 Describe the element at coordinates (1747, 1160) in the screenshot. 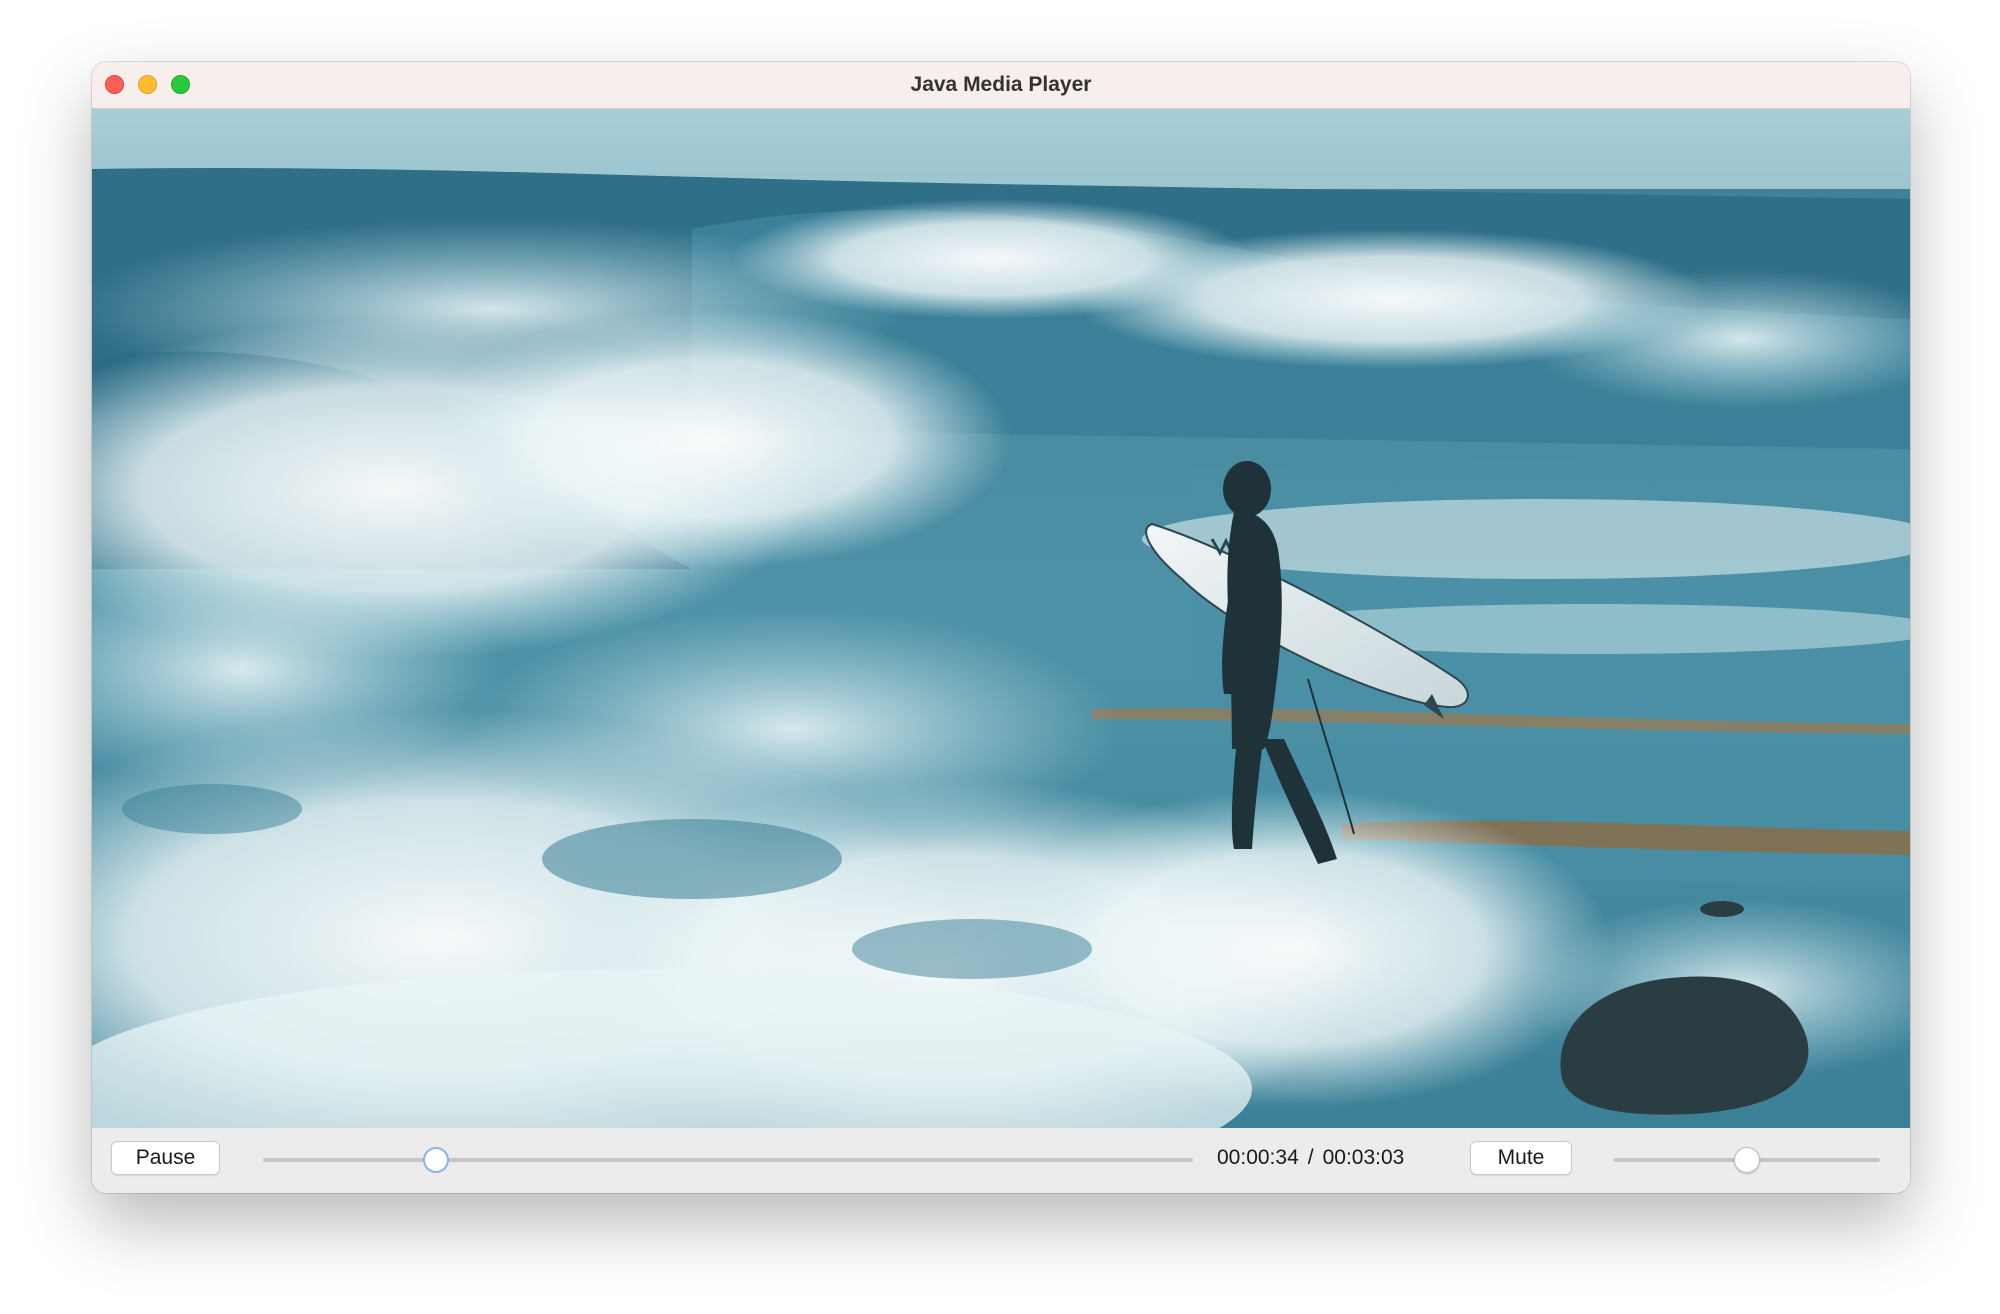

I see `volume-slider-thumb` at that location.